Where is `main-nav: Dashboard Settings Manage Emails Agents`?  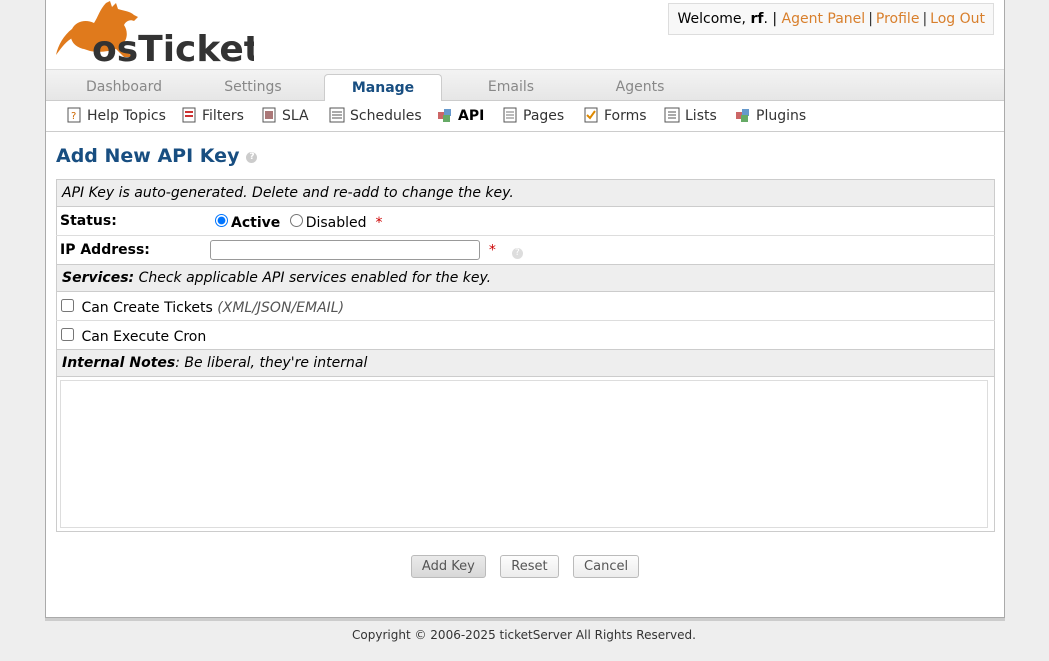
main-nav: Dashboard Settings Manage Emails Agents is located at coordinates (525, 85).